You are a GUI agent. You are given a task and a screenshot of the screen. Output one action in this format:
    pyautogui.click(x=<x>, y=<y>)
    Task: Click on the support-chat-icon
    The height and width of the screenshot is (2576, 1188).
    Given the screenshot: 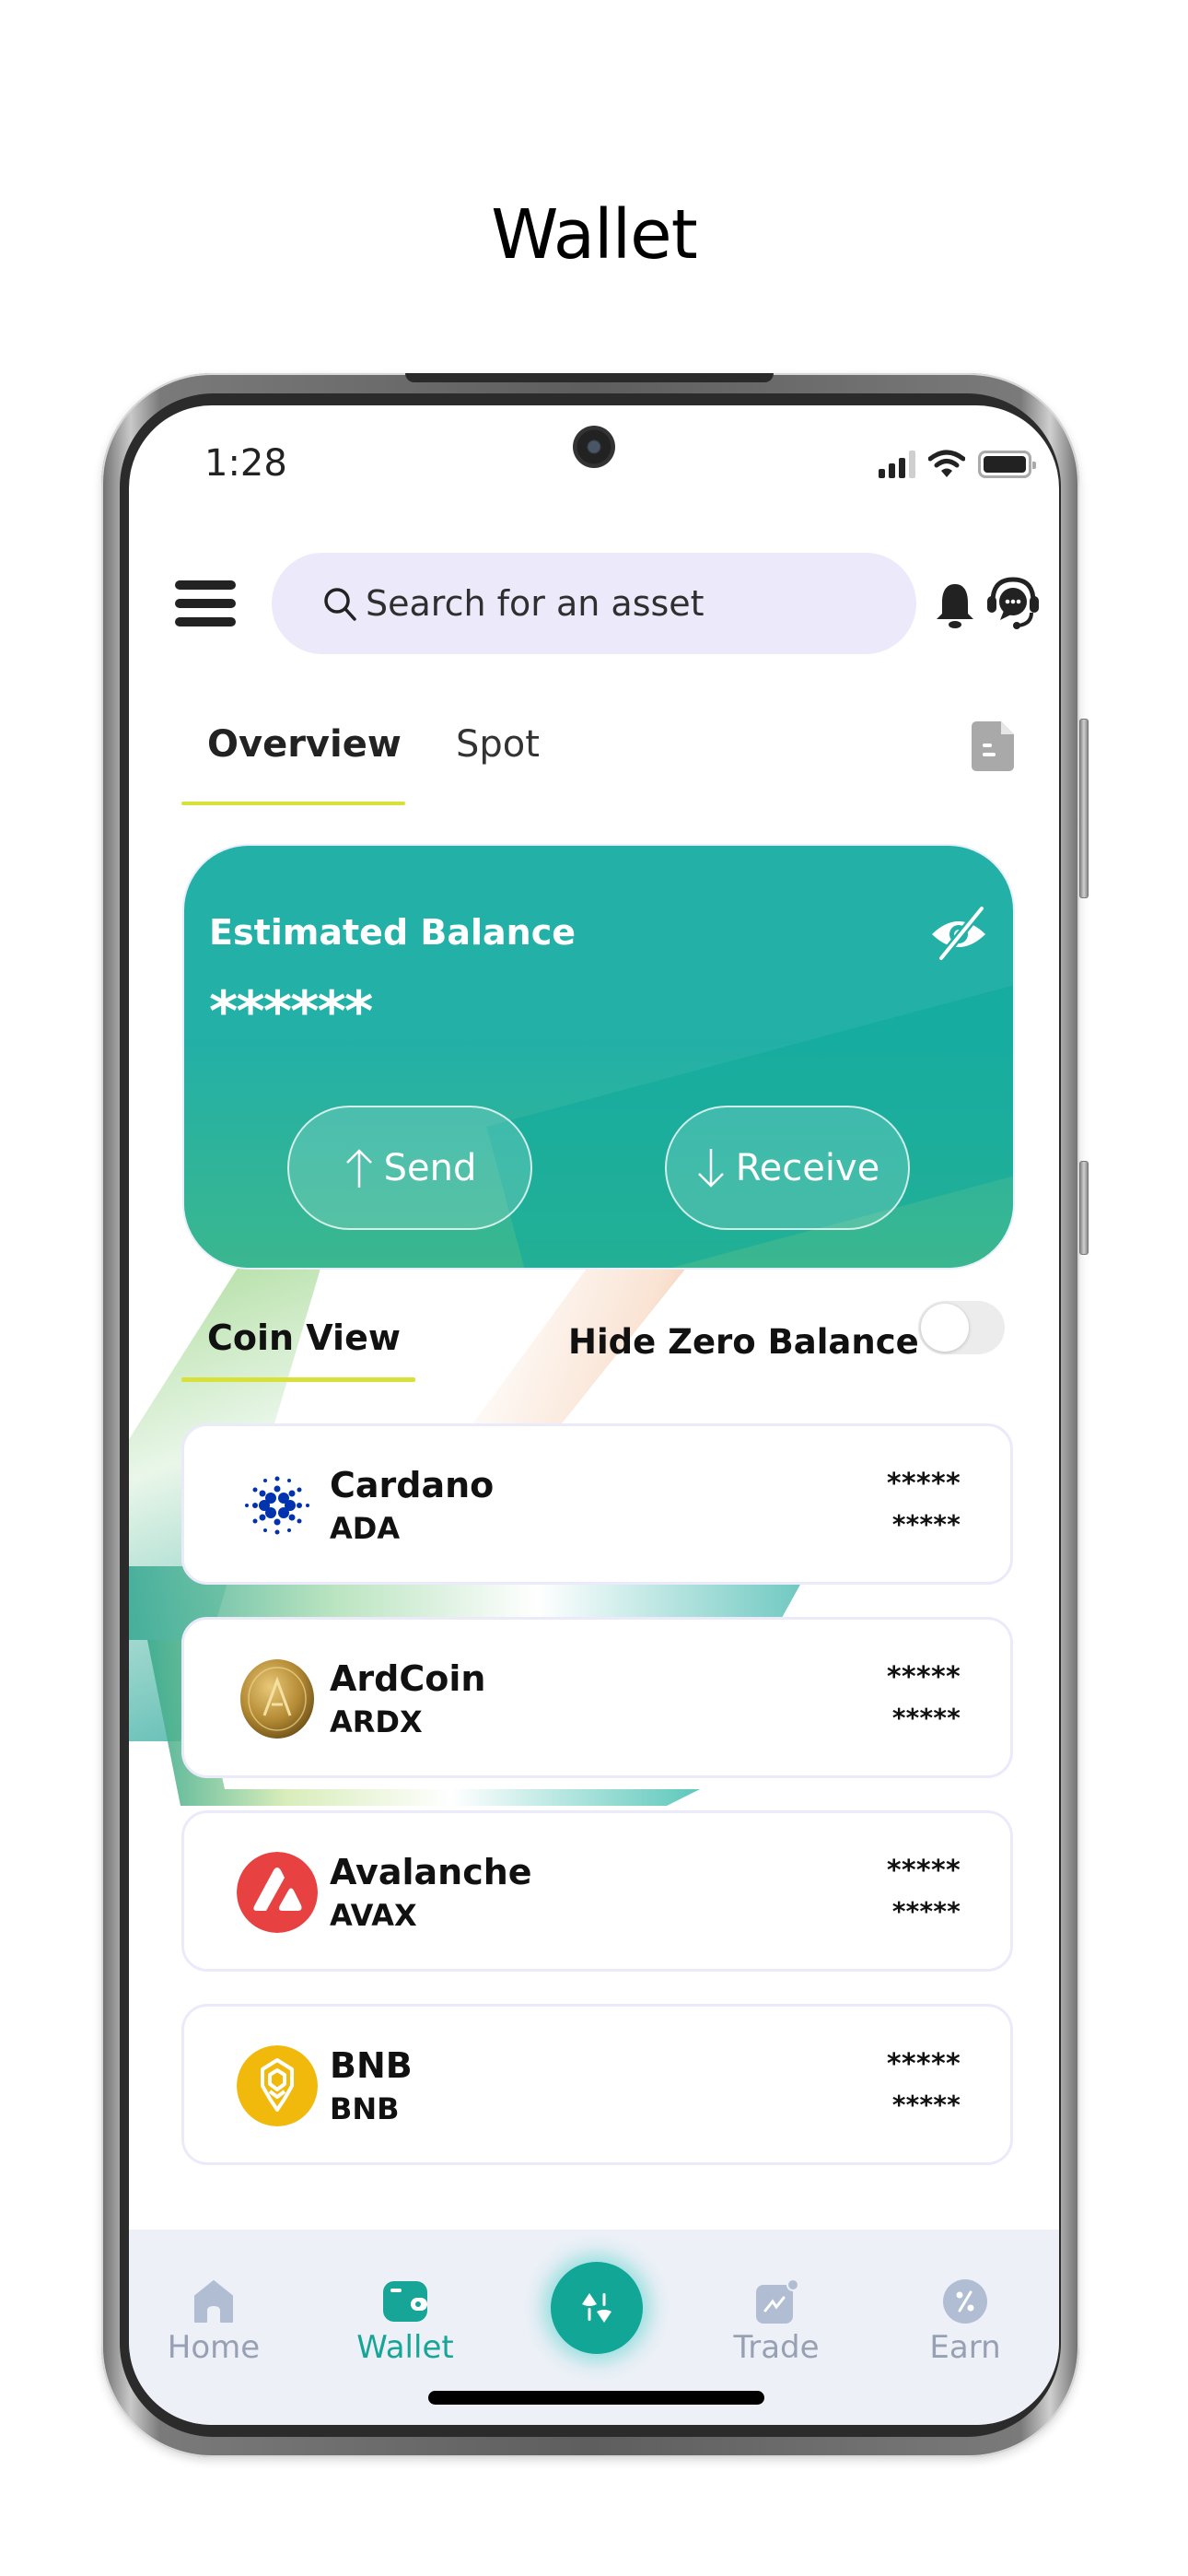 What is the action you would take?
    pyautogui.click(x=1013, y=603)
    